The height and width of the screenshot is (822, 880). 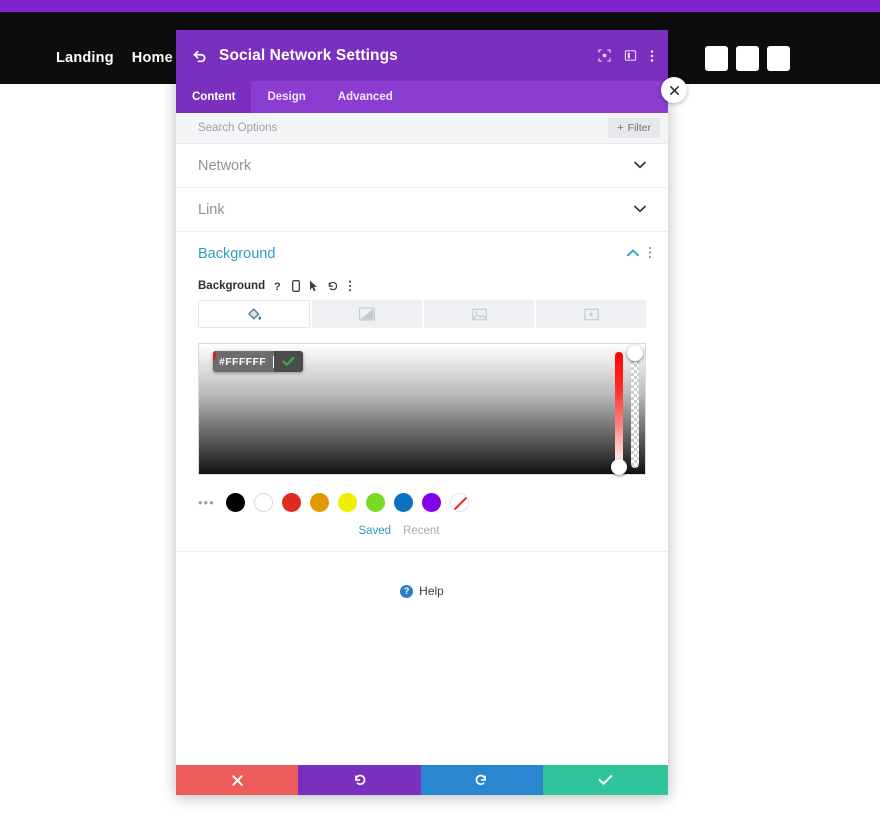 What do you see at coordinates (635, 353) in the screenshot?
I see `alpha-slider-handle` at bounding box center [635, 353].